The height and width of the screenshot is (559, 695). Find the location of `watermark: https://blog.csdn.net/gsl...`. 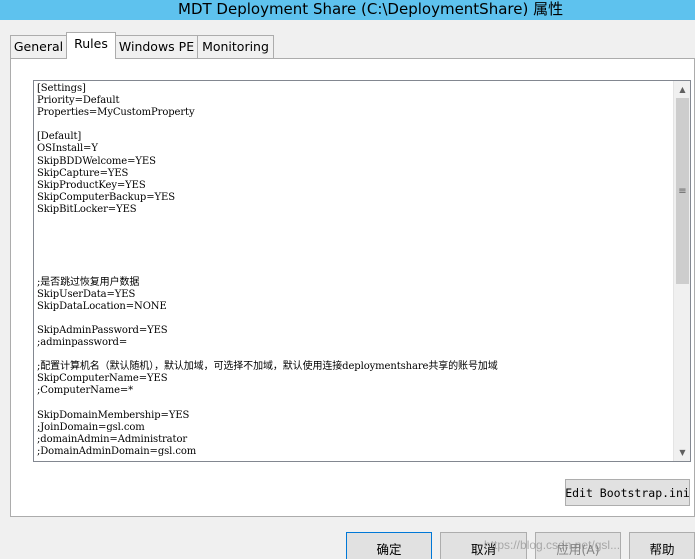

watermark: https://blog.csdn.net/gsl... is located at coordinates (552, 545).